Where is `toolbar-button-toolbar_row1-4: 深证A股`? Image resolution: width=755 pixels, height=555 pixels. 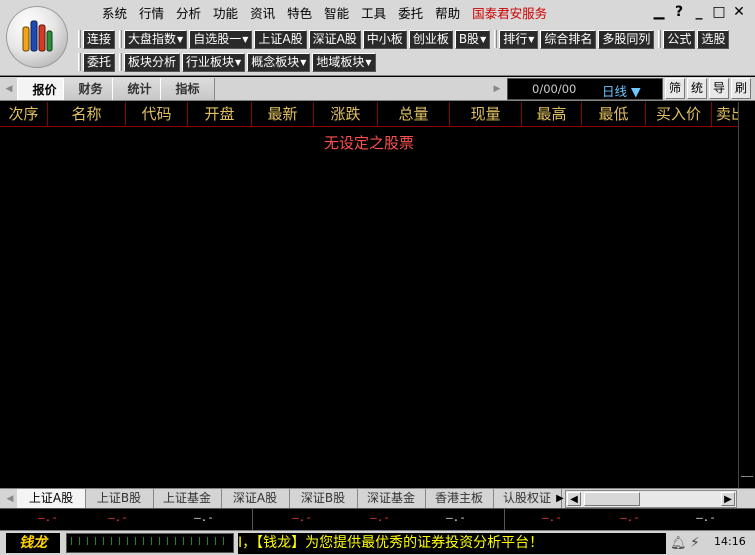 toolbar-button-toolbar_row1-4: 深证A股 is located at coordinates (334, 39).